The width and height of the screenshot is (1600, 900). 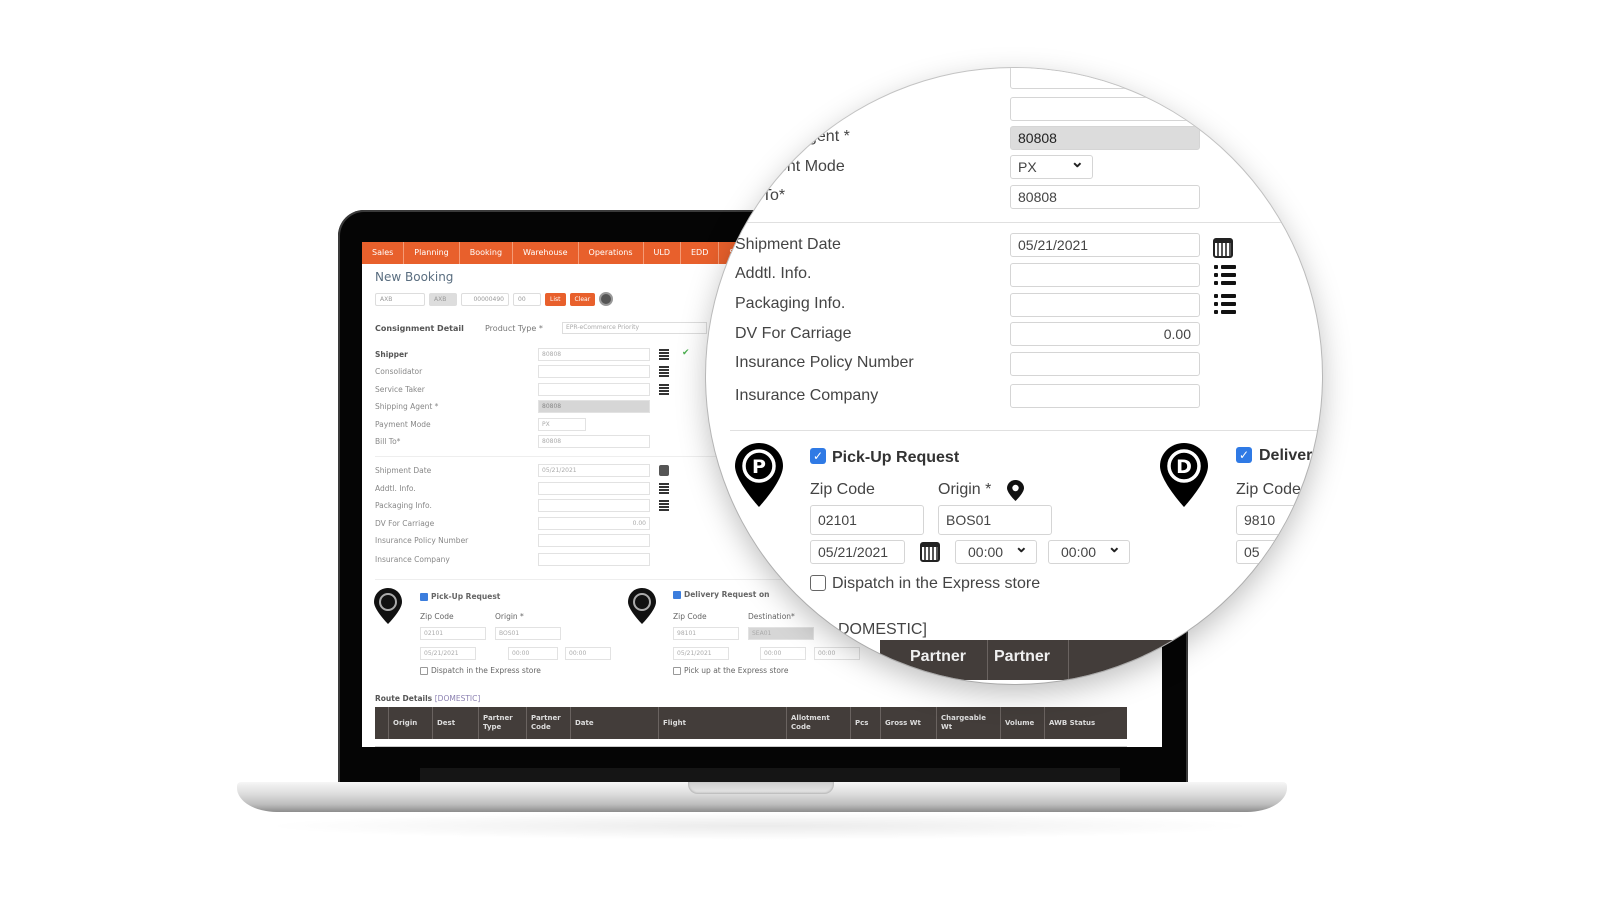 What do you see at coordinates (1105, 396) in the screenshot?
I see `insurance-company-input-zoom` at bounding box center [1105, 396].